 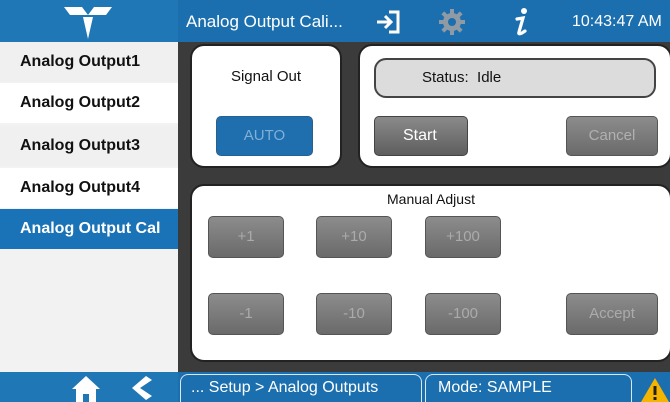 What do you see at coordinates (528, 388) in the screenshot?
I see `mode-indicator: Mode: SAMPLE` at bounding box center [528, 388].